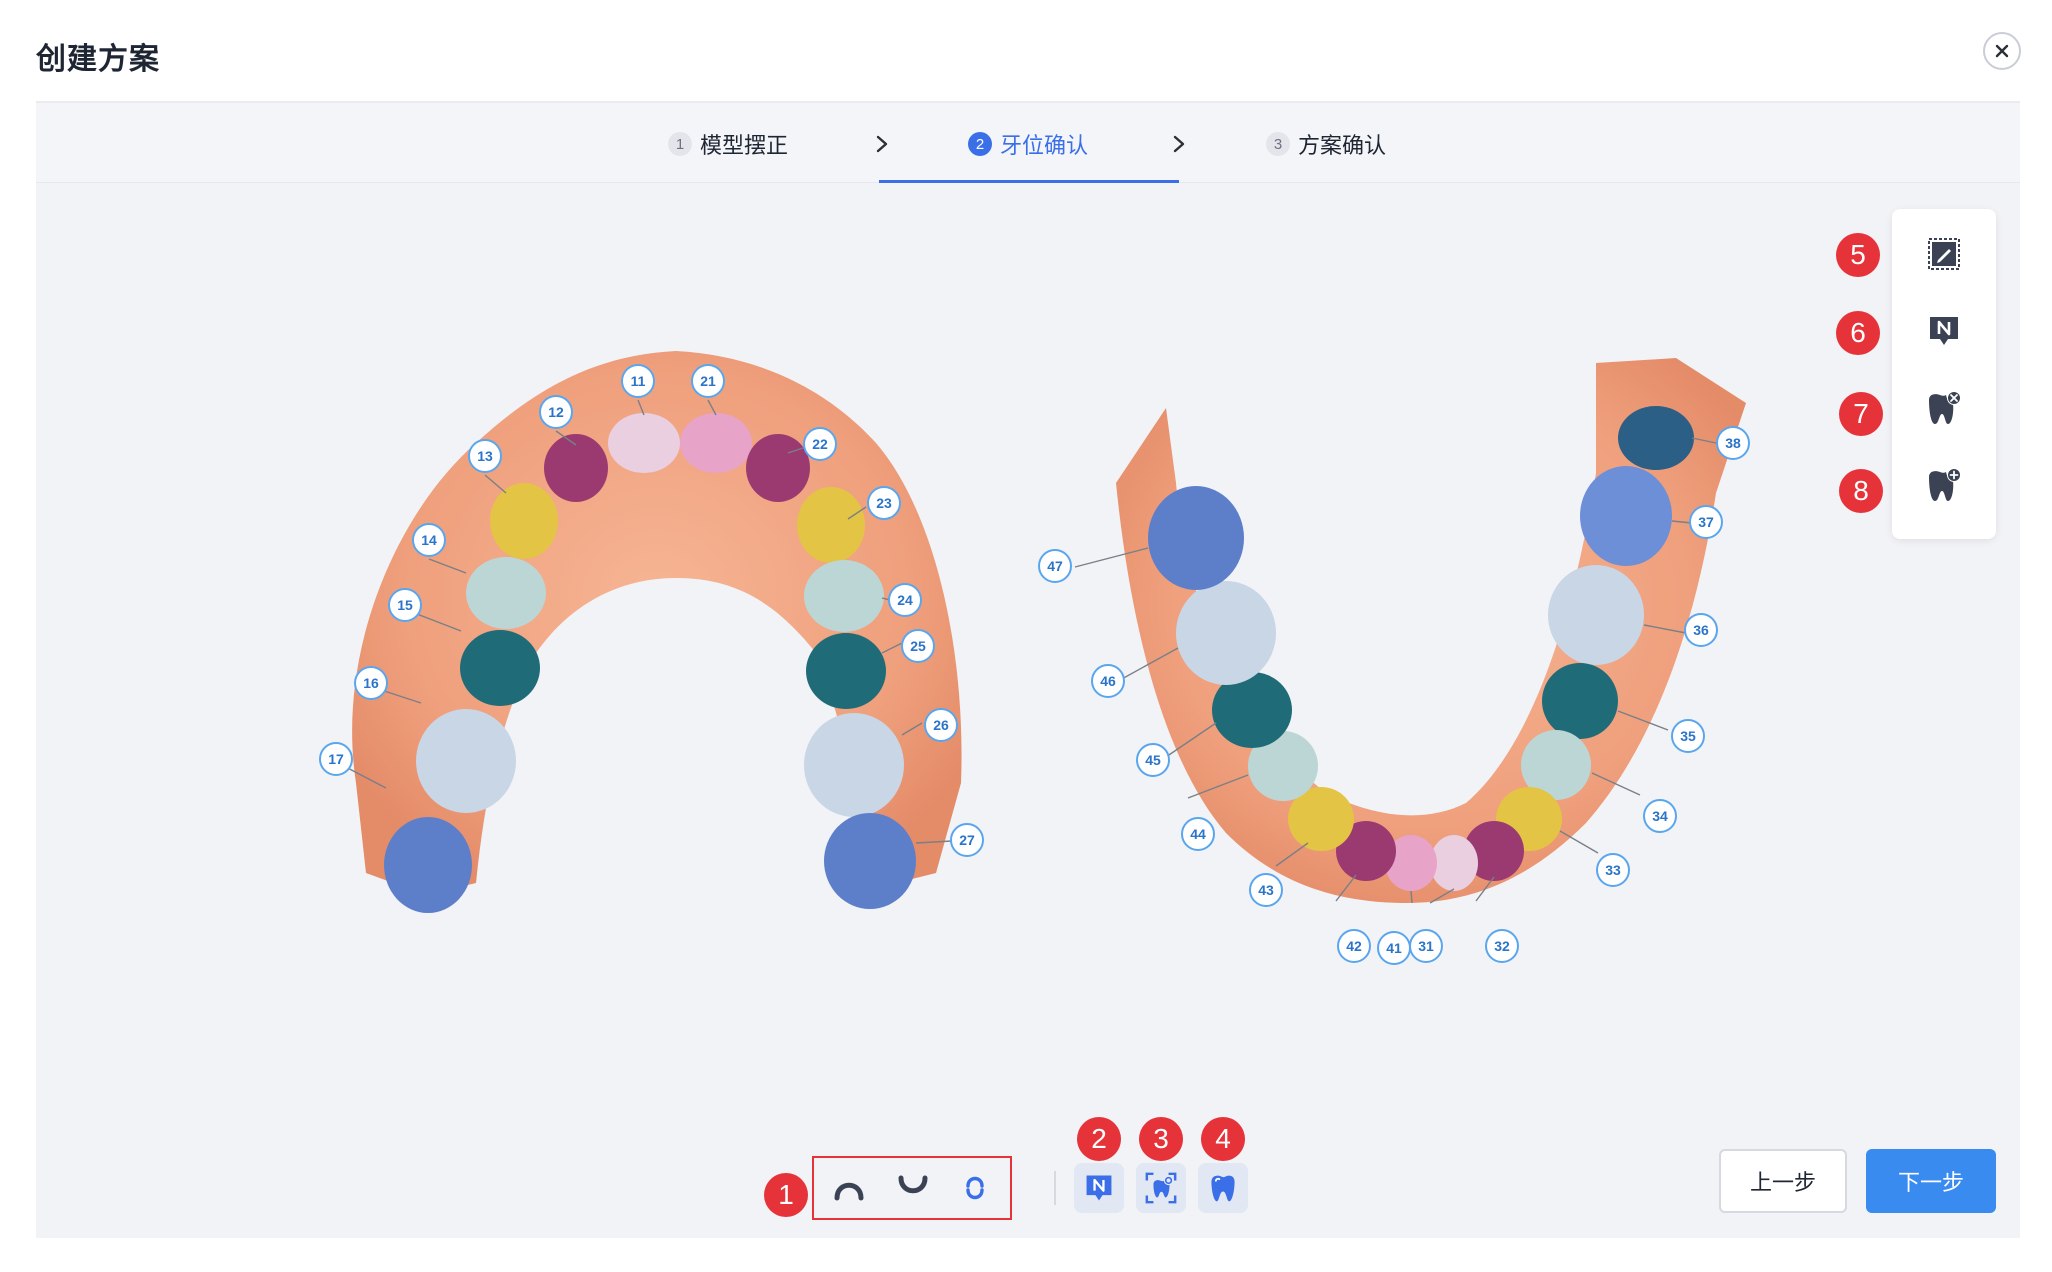 The height and width of the screenshot is (1272, 2052). Describe the element at coordinates (1108, 681) in the screenshot. I see `tooth-label-46: 46` at that location.